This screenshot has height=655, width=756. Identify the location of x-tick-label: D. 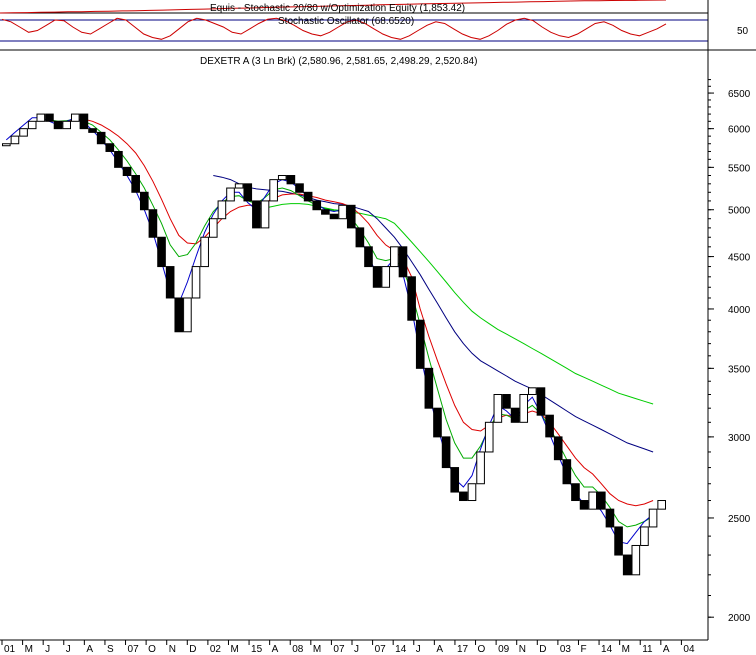
(542, 649).